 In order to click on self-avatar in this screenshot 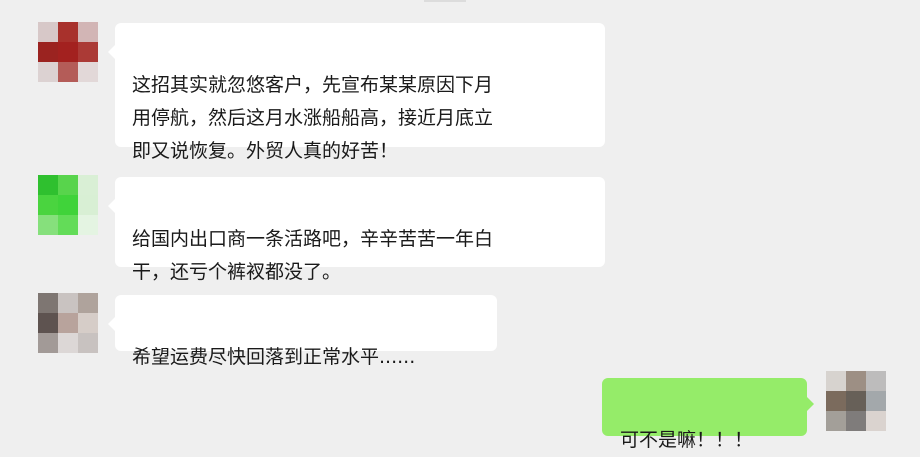, I will do `click(856, 401)`.